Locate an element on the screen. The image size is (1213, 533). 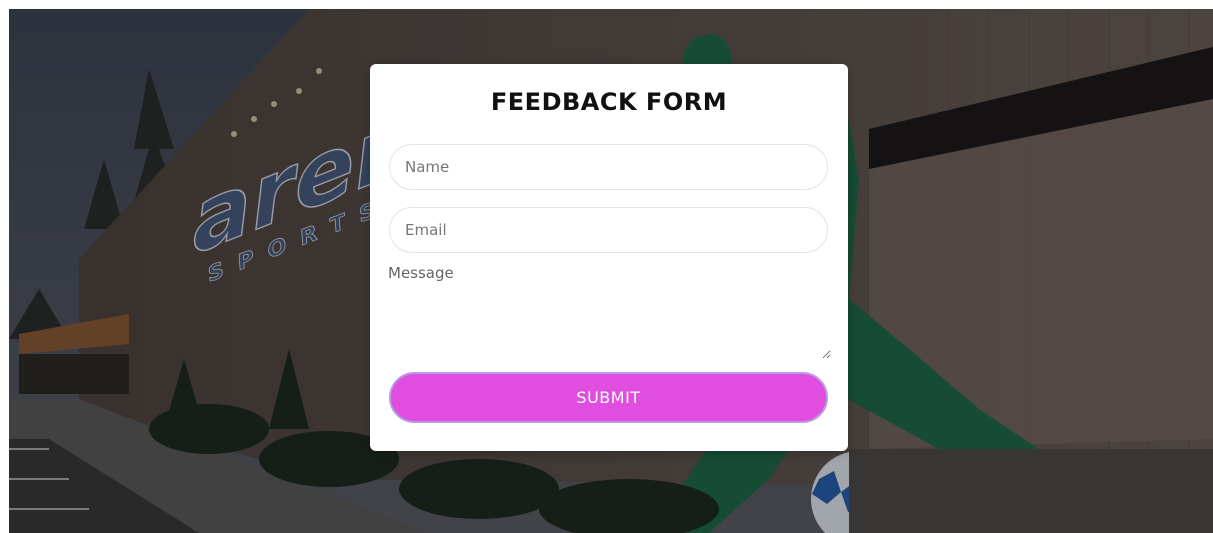
submit-button: SUBMIT is located at coordinates (608, 397).